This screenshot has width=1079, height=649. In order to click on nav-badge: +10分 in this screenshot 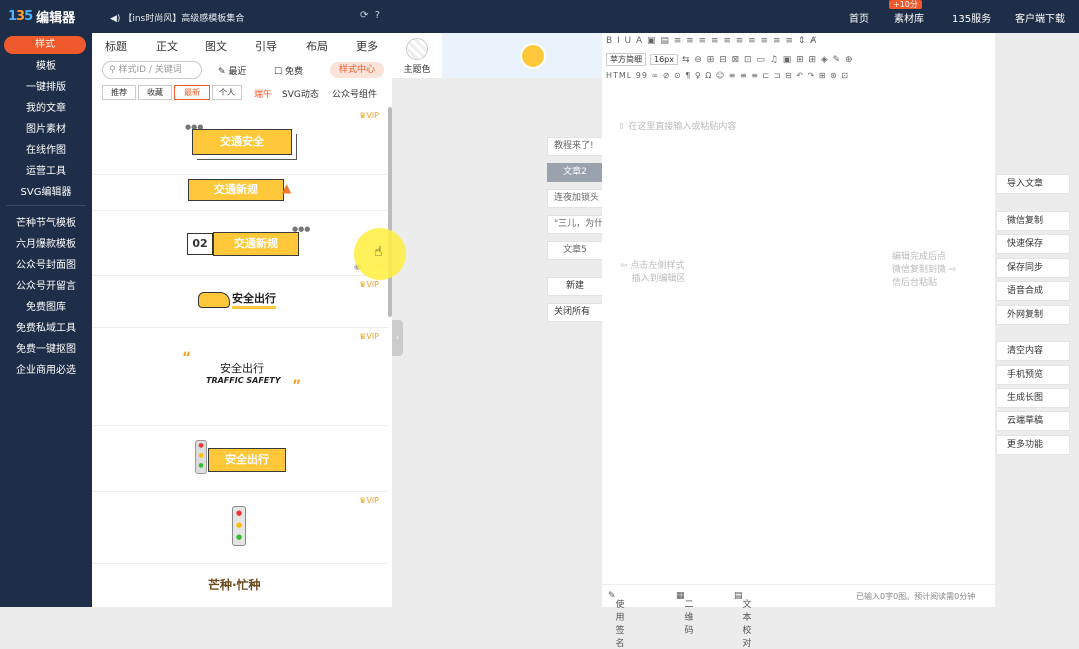, I will do `click(905, 4)`.